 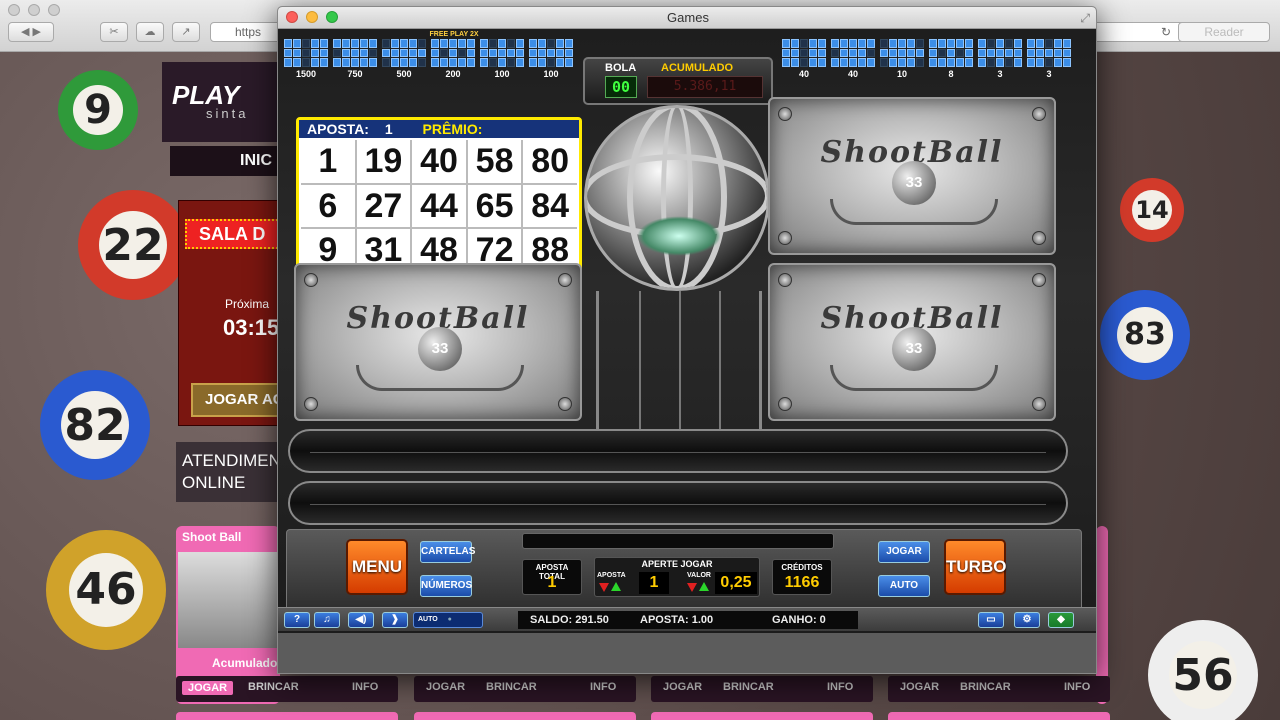 I want to click on fullscreen-icon: ⤢, so click(x=1085, y=18).